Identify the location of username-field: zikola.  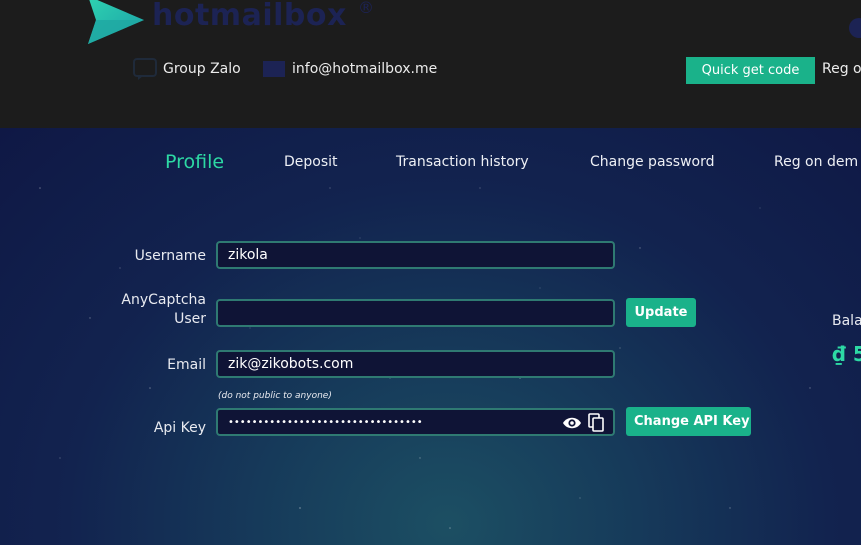
(415, 255).